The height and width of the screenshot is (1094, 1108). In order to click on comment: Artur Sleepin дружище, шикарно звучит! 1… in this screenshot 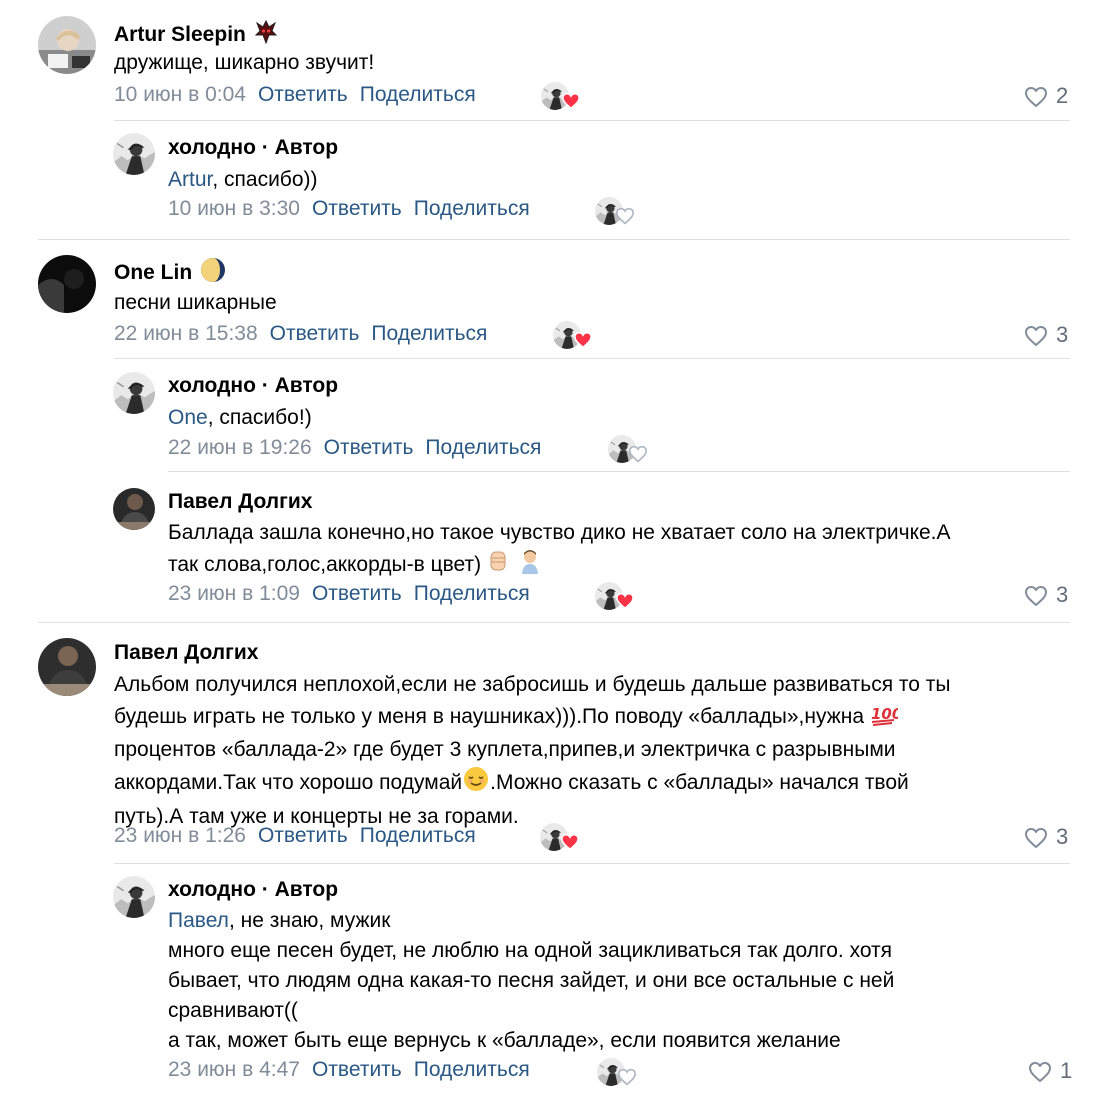, I will do `click(554, 60)`.